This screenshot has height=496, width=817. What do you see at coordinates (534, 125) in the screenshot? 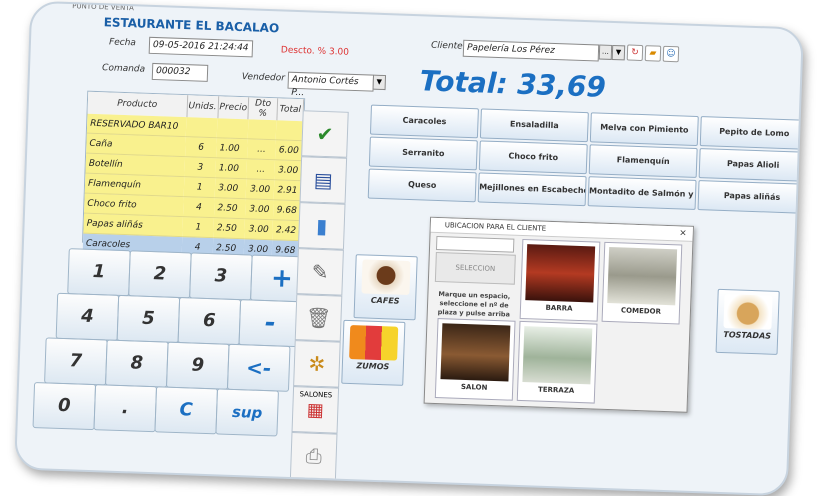
I see `product-button: Ensaladilla` at bounding box center [534, 125].